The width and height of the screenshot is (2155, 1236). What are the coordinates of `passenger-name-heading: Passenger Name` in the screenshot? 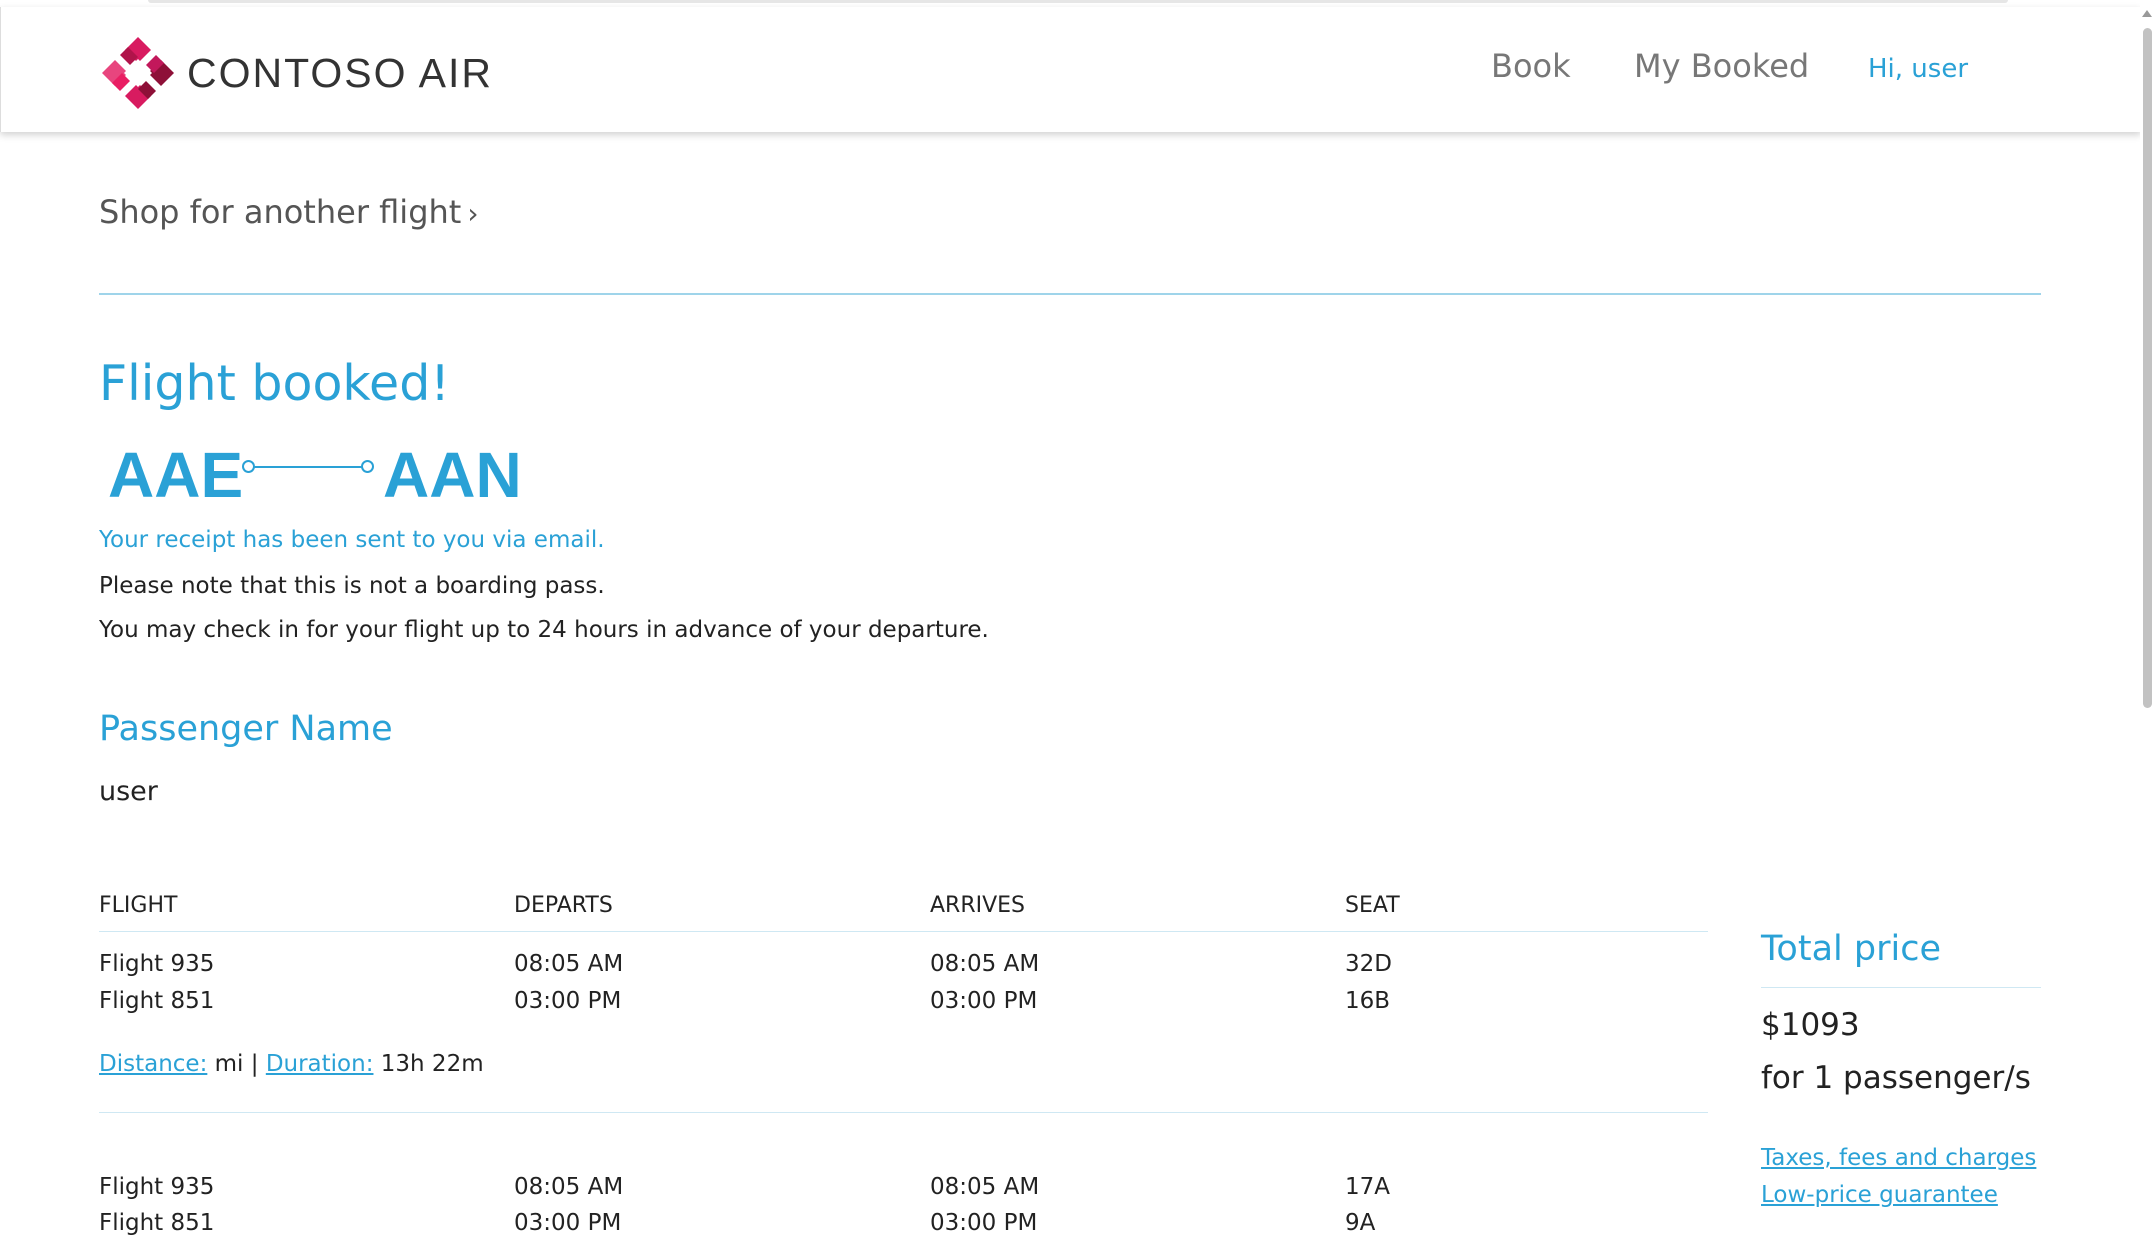 It's located at (246, 729).